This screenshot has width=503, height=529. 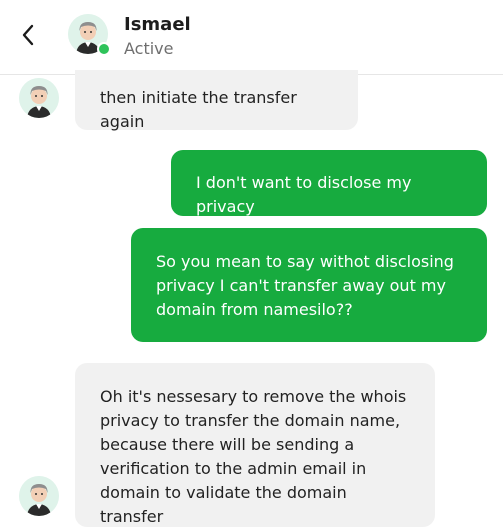 I want to click on message-bubble-incoming: then initiate the transfer again, so click(x=216, y=100).